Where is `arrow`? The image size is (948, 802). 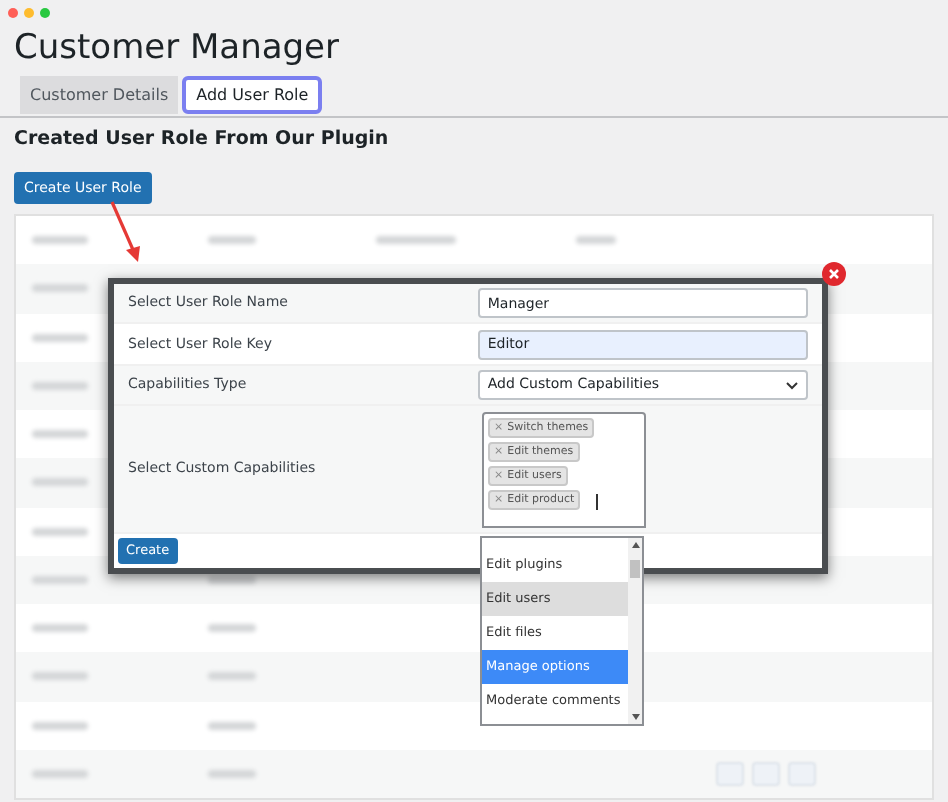
arrow is located at coordinates (126, 232).